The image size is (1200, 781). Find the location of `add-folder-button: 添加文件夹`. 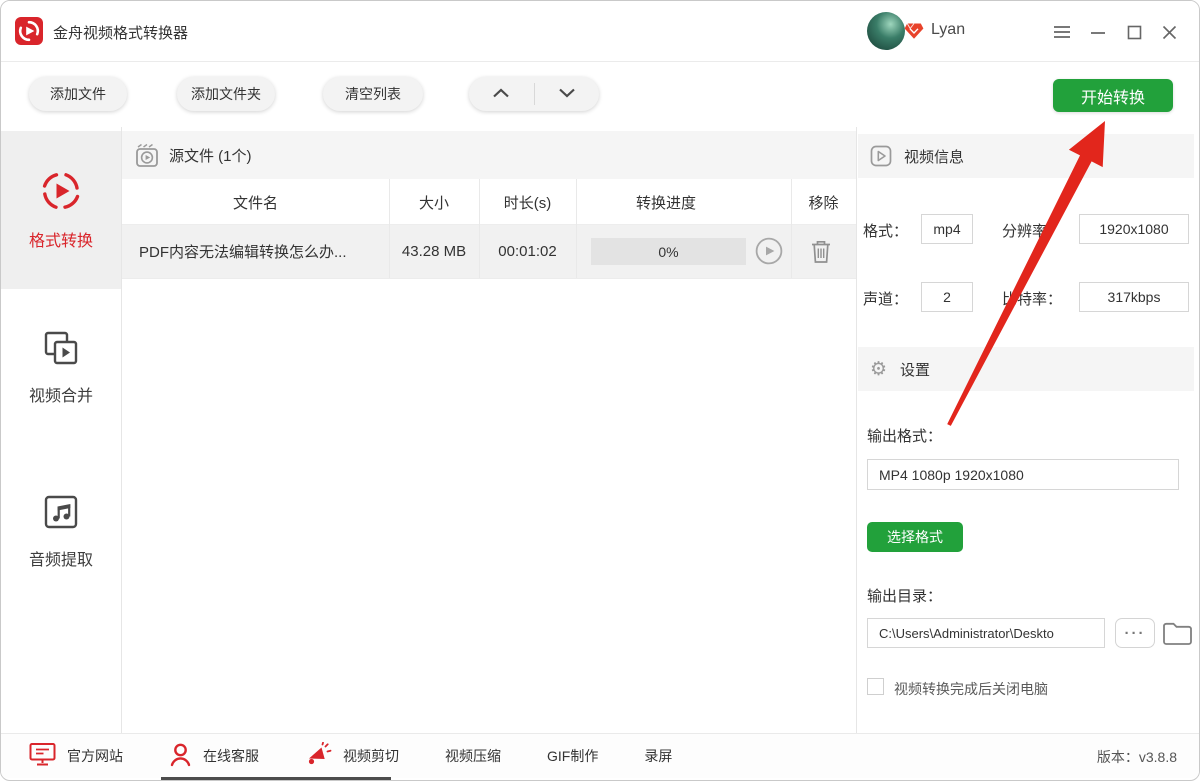

add-folder-button: 添加文件夹 is located at coordinates (226, 94).